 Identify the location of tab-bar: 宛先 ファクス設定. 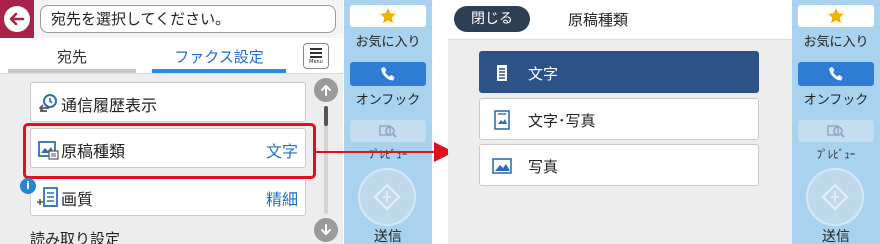
(171, 56).